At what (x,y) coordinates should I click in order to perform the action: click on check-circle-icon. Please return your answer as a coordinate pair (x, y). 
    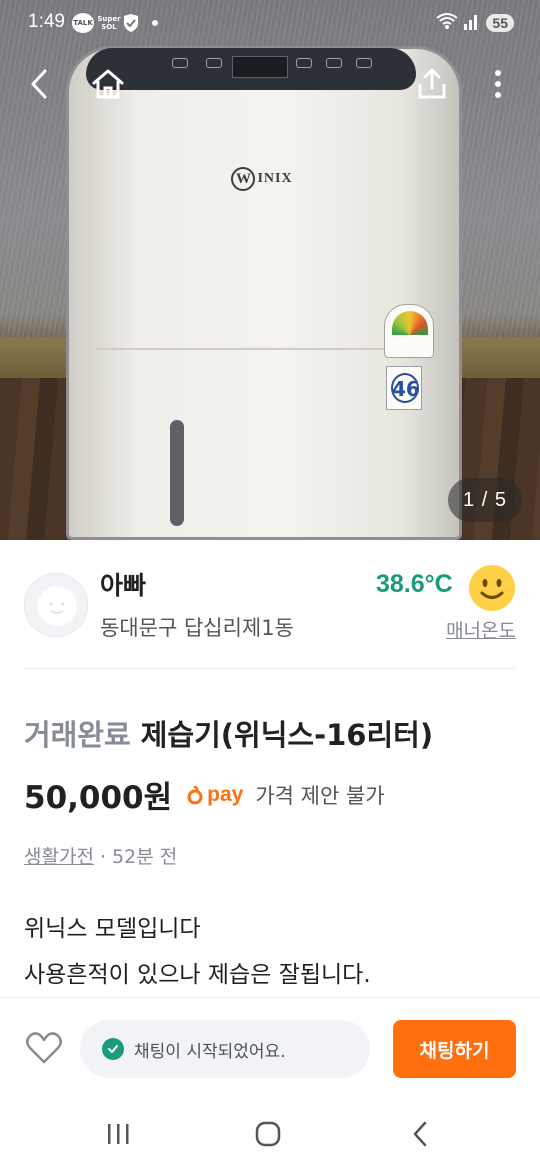
    Looking at the image, I should click on (113, 1049).